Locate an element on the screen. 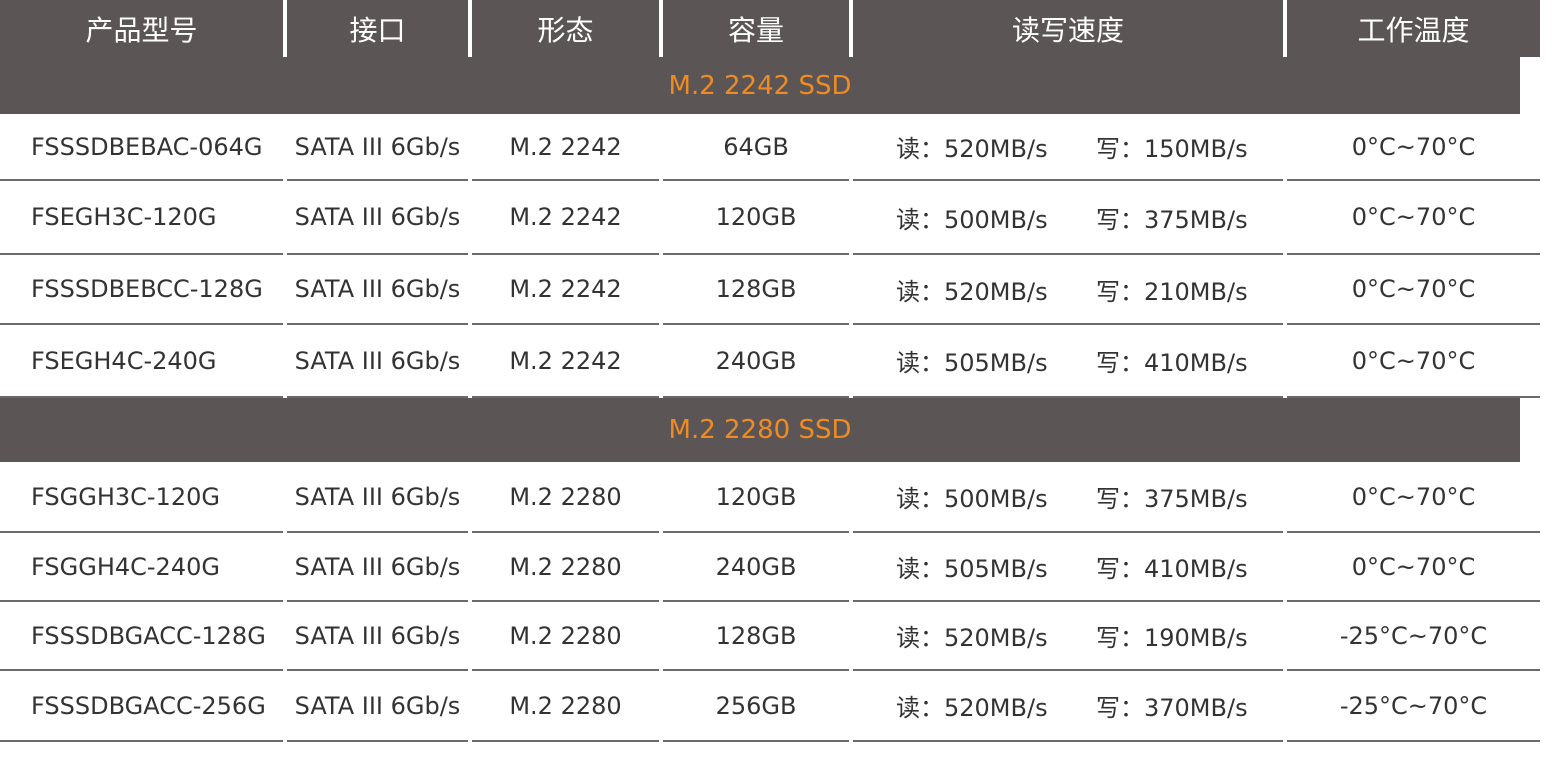  cell-speed: 读：520MB/s 写：370MB/s is located at coordinates (1068, 706).